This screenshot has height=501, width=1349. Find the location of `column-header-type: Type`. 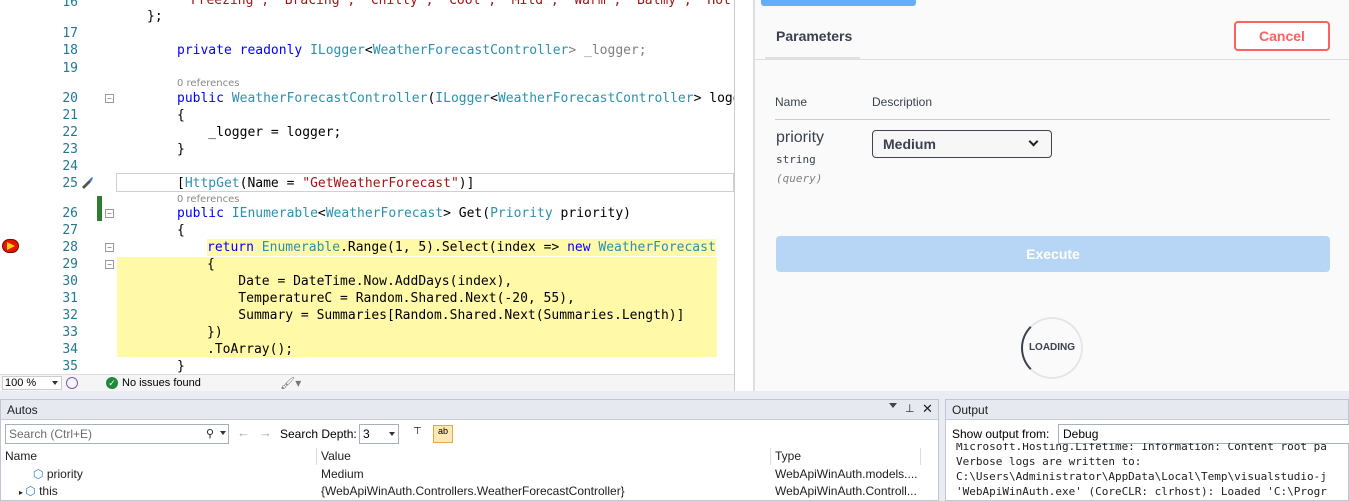

column-header-type: Type is located at coordinates (846, 456).